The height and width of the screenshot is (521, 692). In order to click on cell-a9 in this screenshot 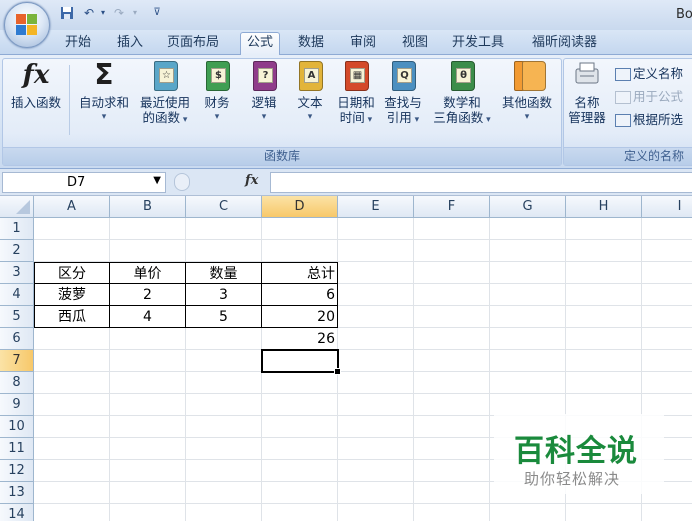, I will do `click(72, 405)`.